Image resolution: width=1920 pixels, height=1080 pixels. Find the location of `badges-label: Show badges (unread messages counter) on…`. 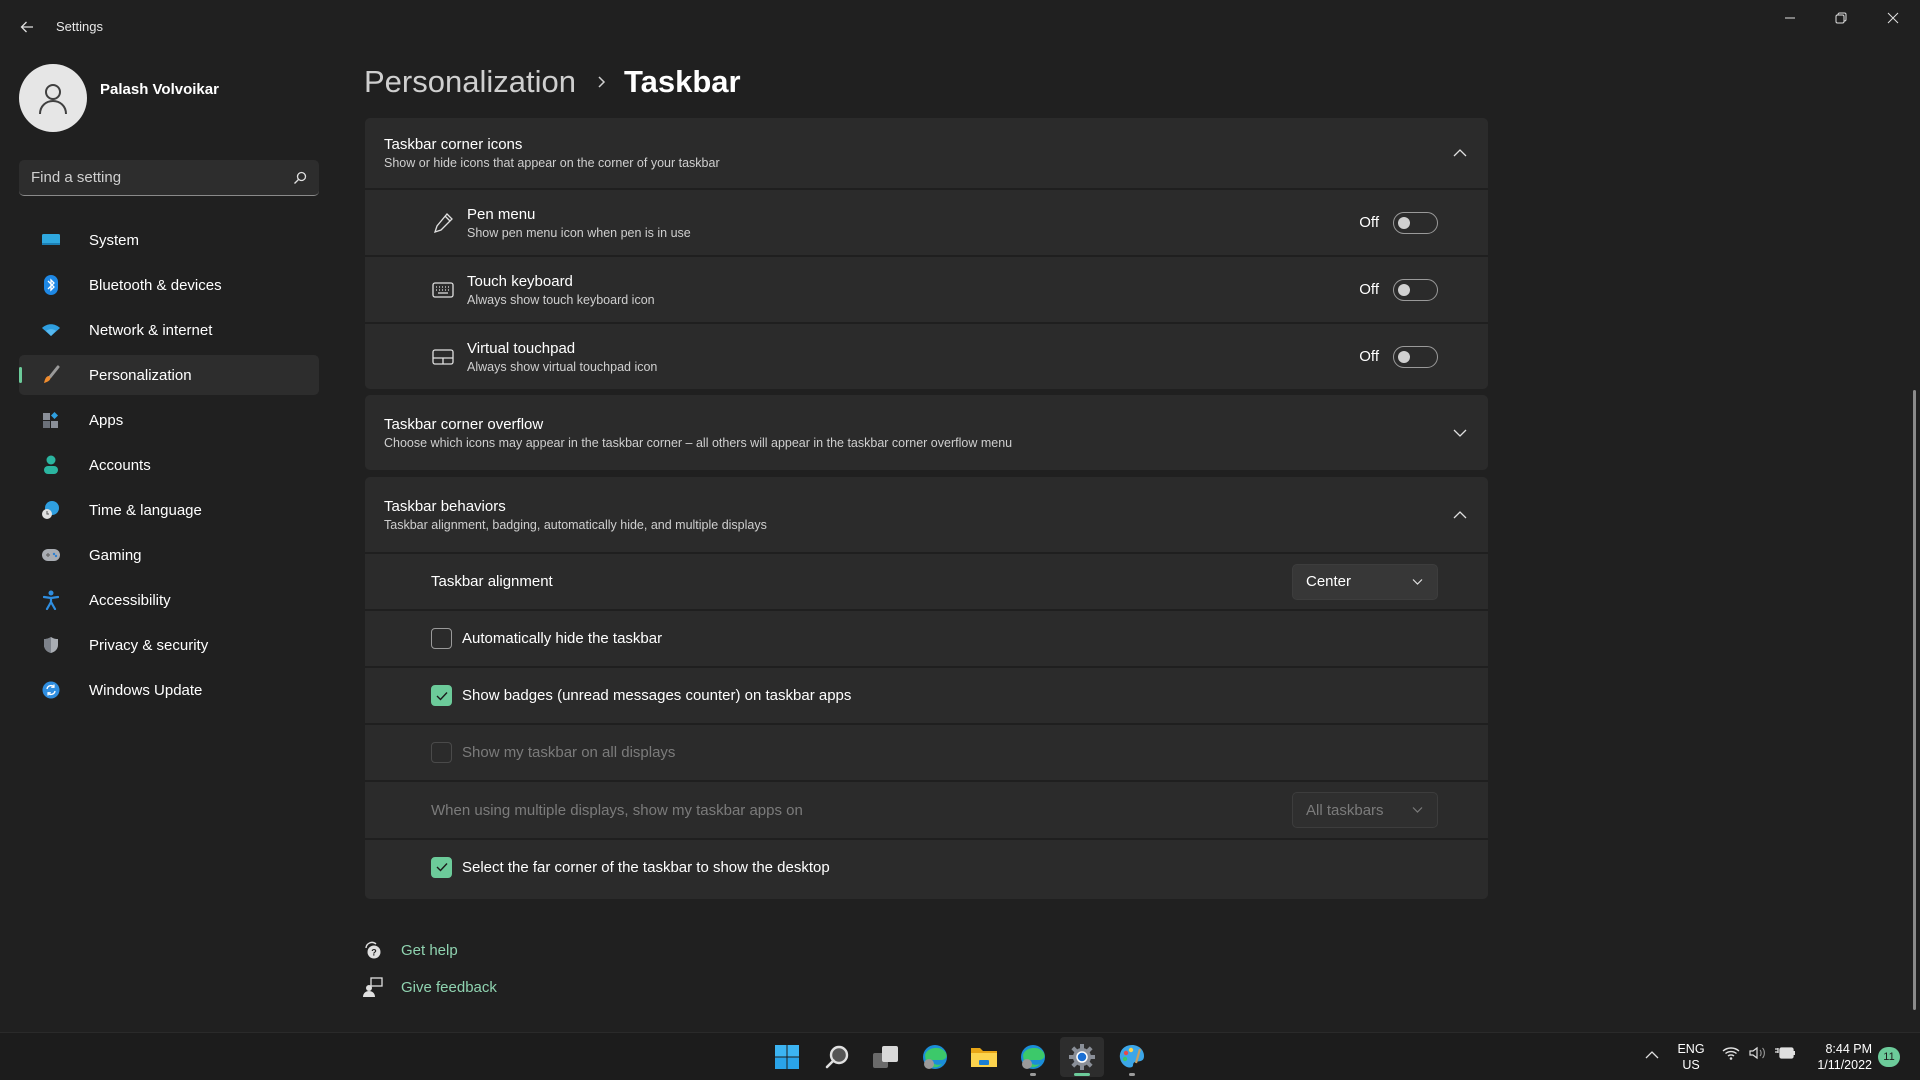

badges-label: Show badges (unread messages counter) on… is located at coordinates (656, 695).